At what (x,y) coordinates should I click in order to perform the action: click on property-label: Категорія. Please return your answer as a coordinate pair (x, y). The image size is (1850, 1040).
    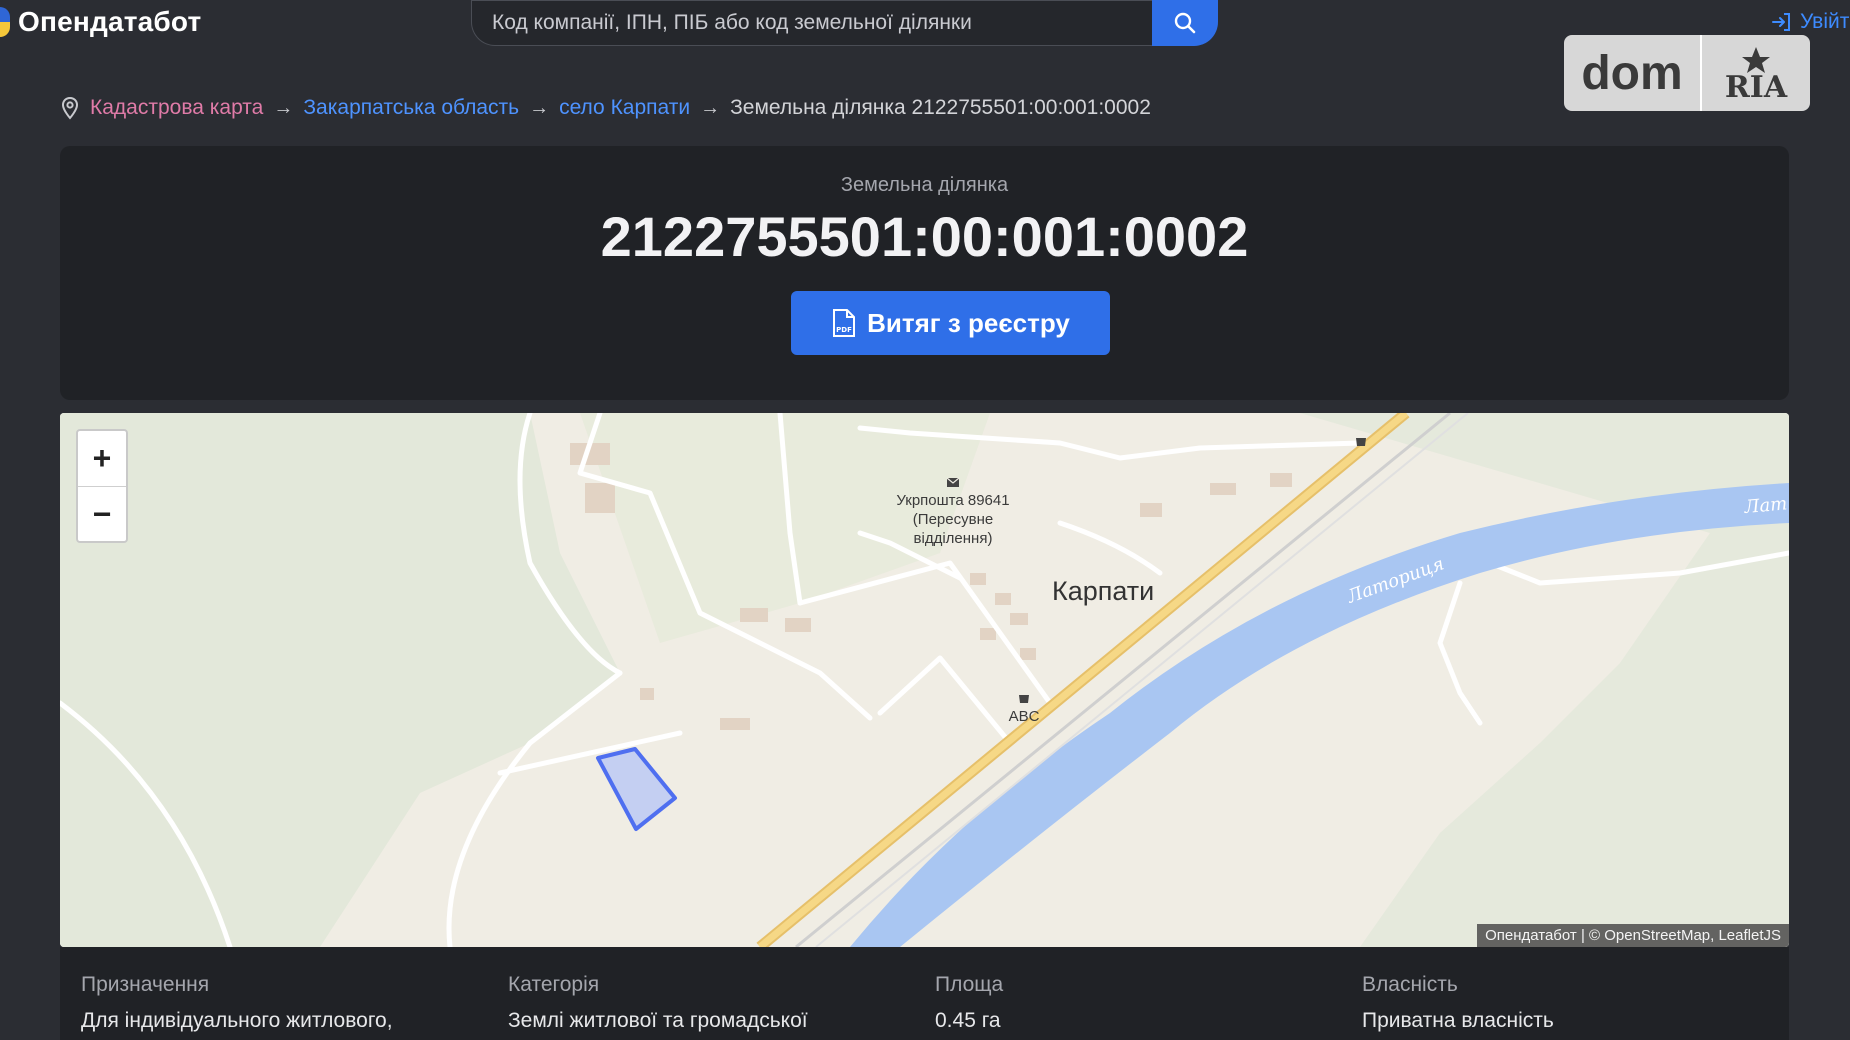
    Looking at the image, I should click on (554, 984).